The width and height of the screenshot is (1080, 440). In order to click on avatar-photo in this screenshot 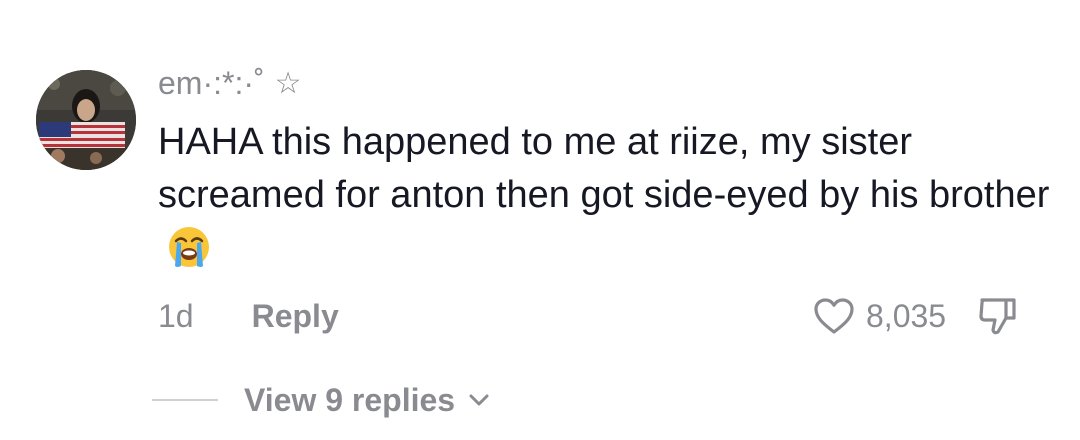, I will do `click(86, 120)`.